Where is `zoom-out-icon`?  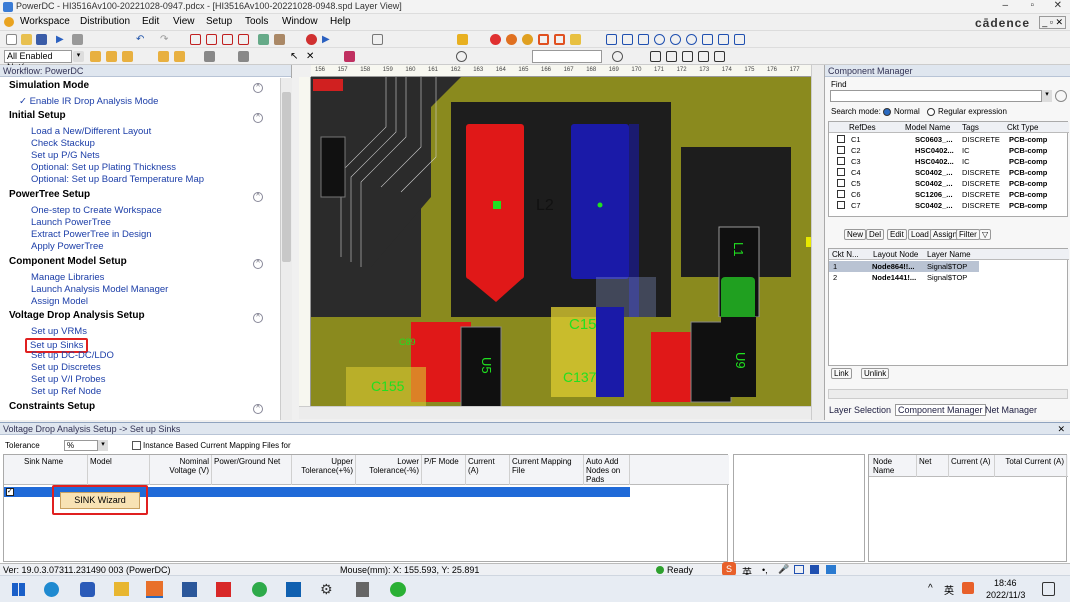
zoom-out-icon is located at coordinates (243, 39).